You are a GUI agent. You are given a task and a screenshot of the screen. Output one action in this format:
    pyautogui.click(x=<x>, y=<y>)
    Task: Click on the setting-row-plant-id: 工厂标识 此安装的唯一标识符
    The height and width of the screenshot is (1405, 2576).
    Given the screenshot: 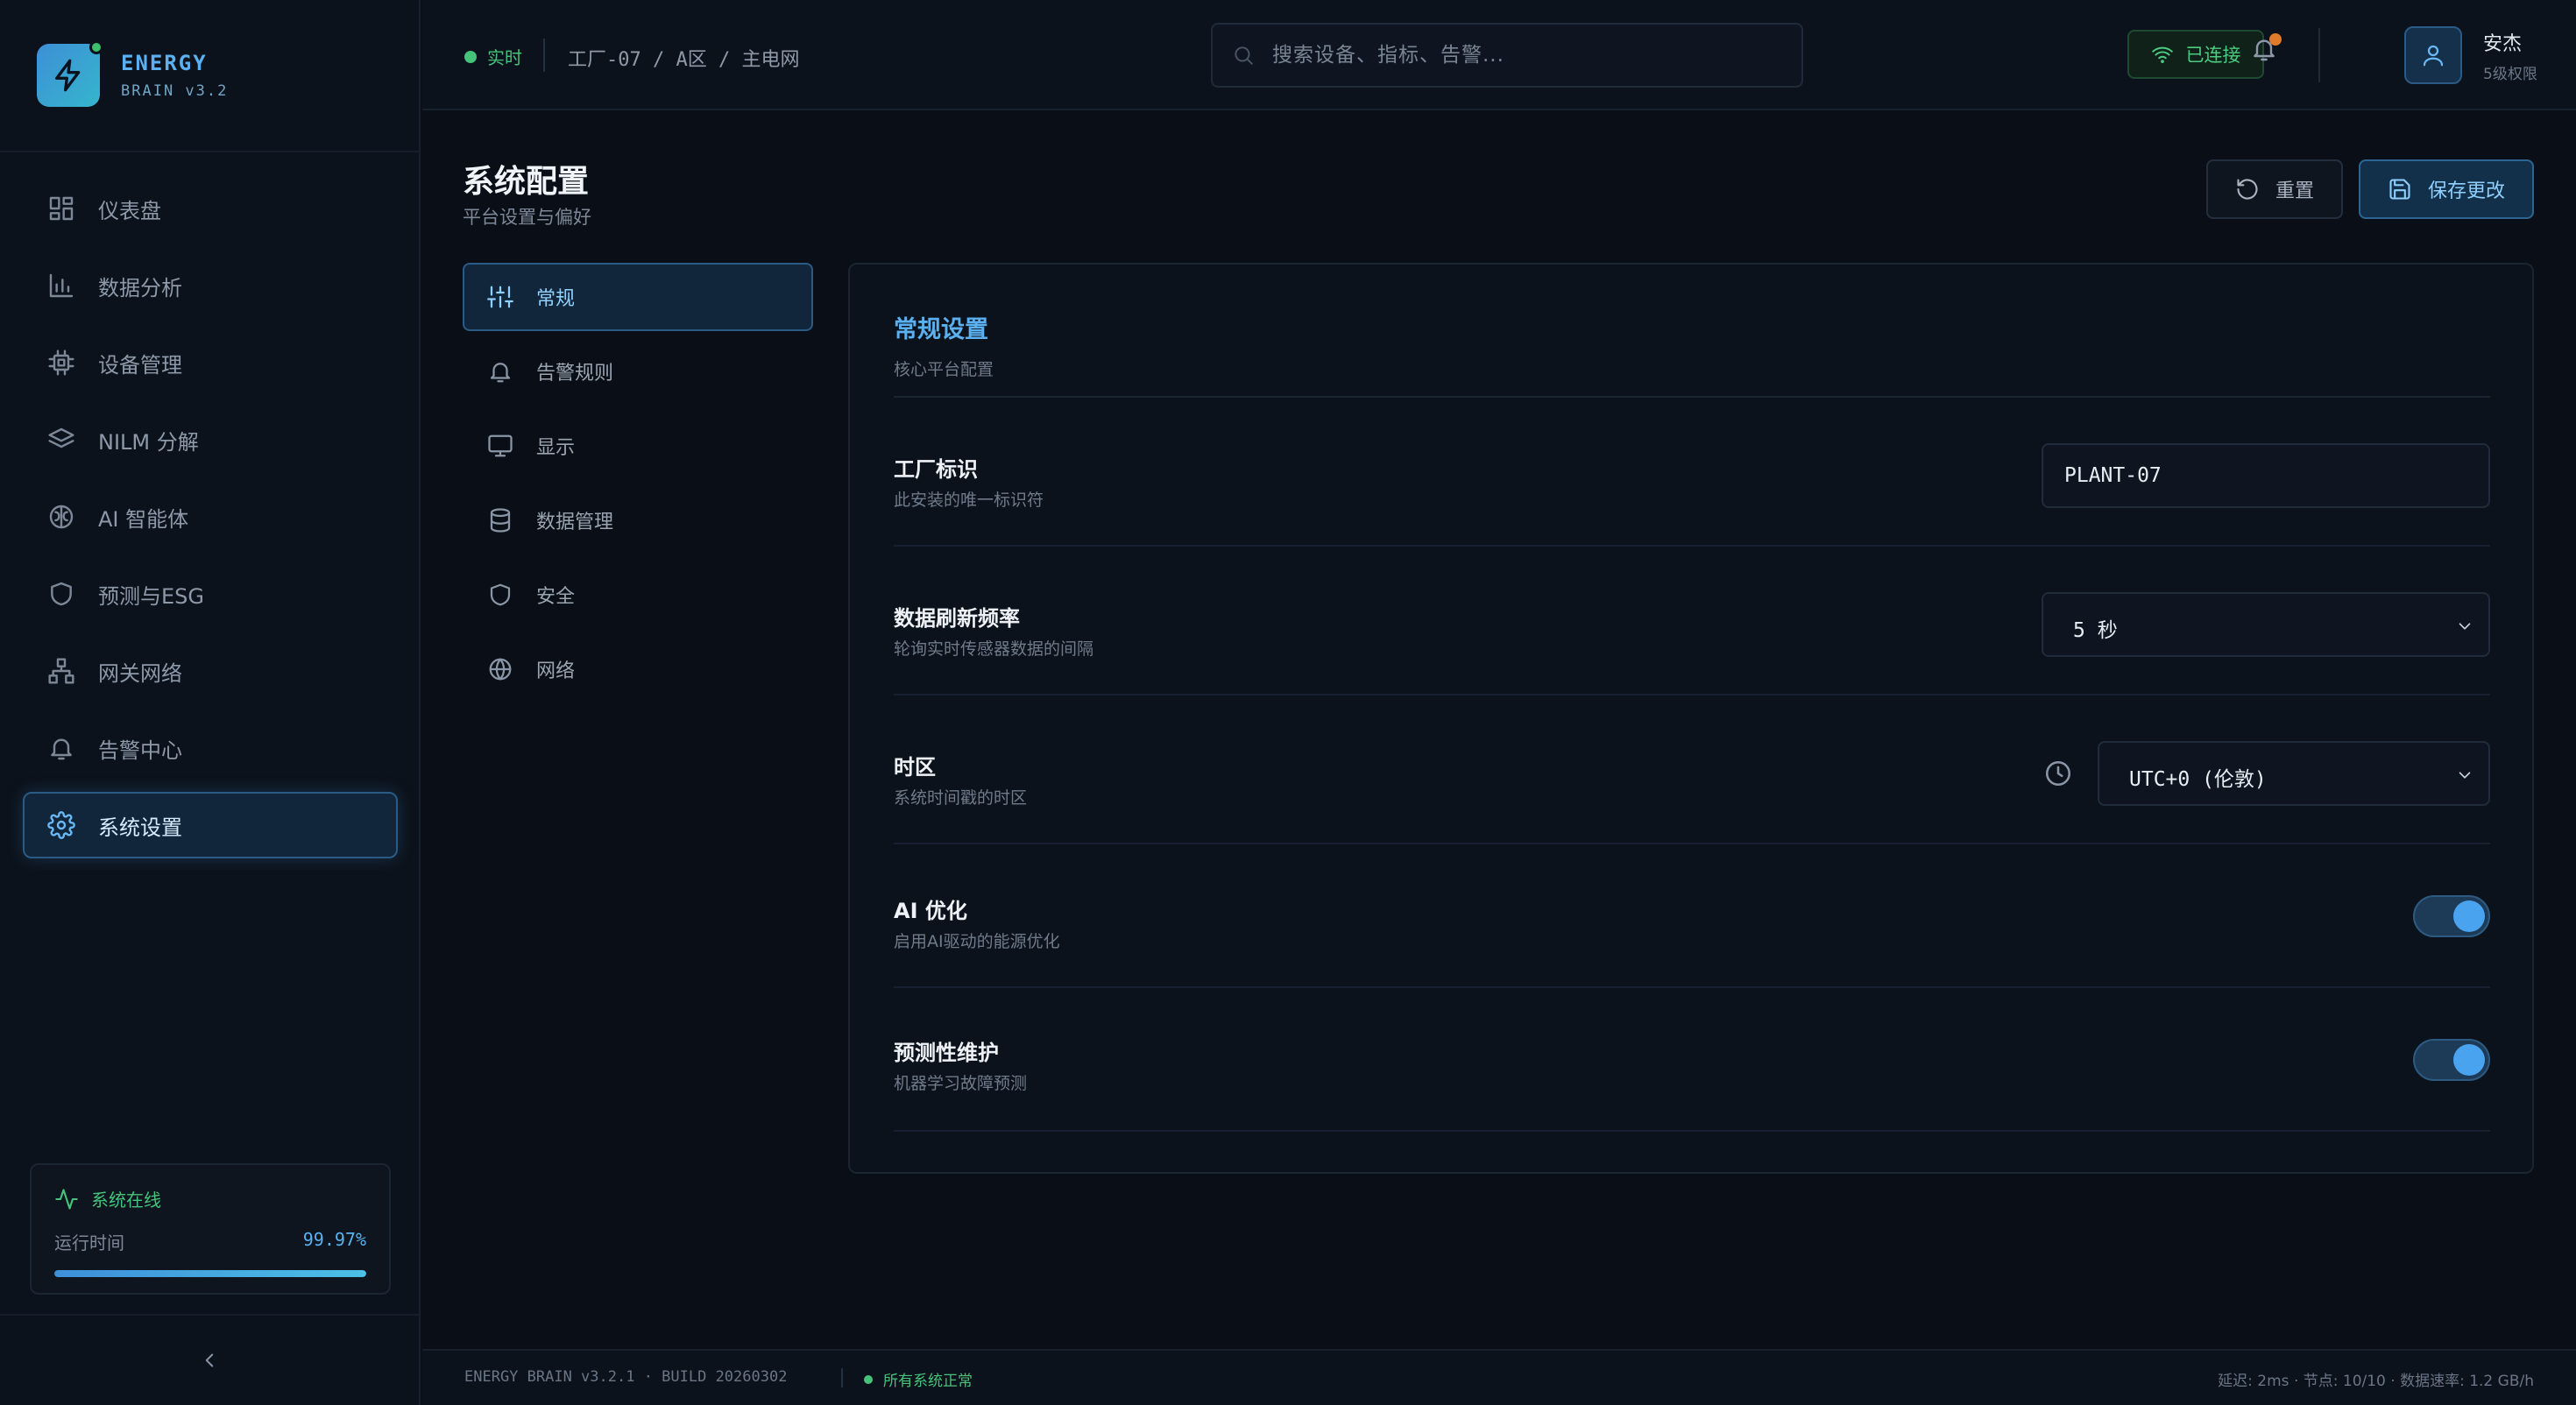 What is the action you would take?
    pyautogui.click(x=1692, y=473)
    